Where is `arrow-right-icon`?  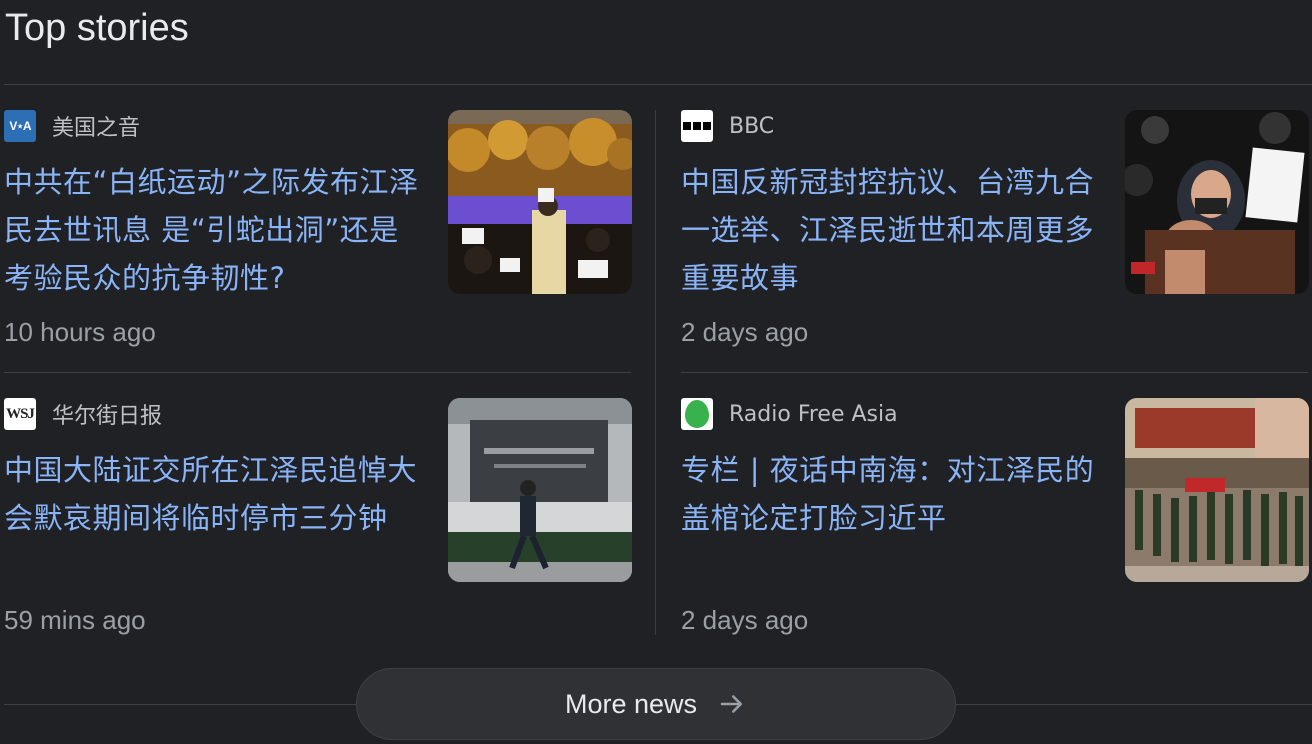
arrow-right-icon is located at coordinates (731, 704).